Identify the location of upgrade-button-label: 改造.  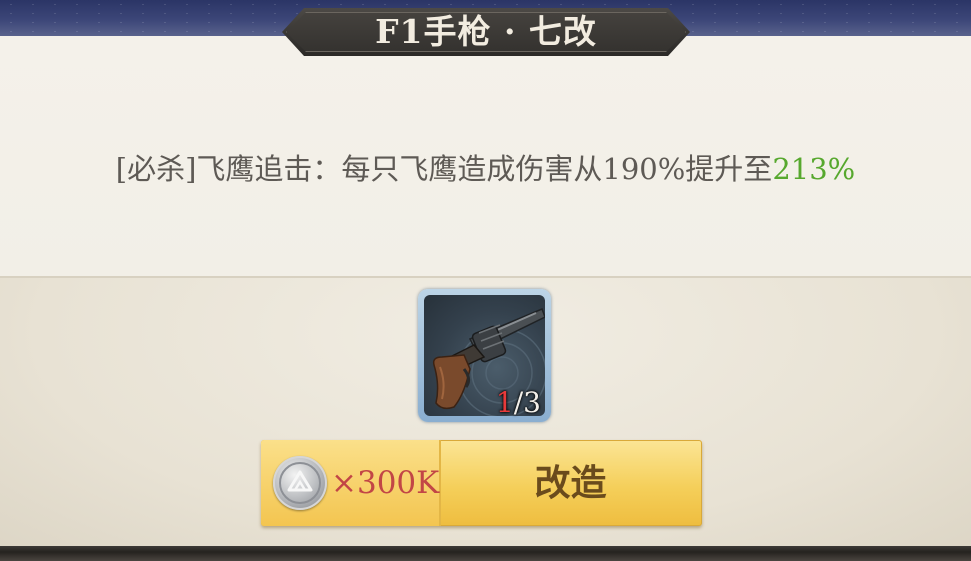
(570, 483).